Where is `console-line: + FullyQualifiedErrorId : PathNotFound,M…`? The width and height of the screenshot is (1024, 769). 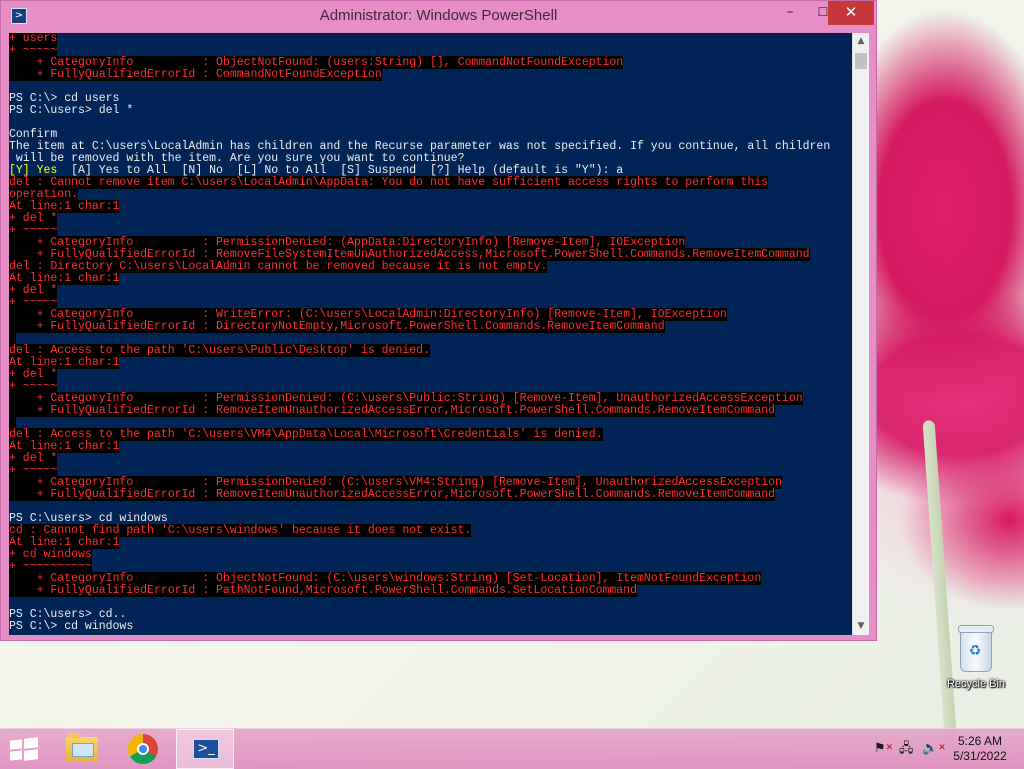 console-line: + FullyQualifiedErrorId : PathNotFound,M… is located at coordinates (430, 590).